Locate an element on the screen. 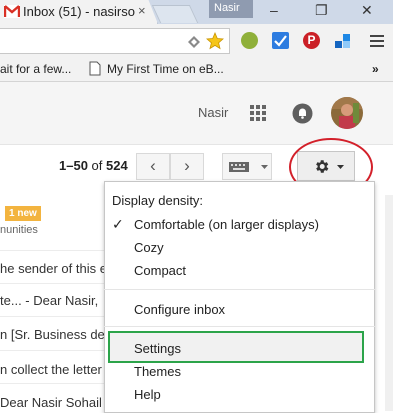 Image resolution: width=393 pixels, height=413 pixels. dropbox-icon is located at coordinates (343, 41).